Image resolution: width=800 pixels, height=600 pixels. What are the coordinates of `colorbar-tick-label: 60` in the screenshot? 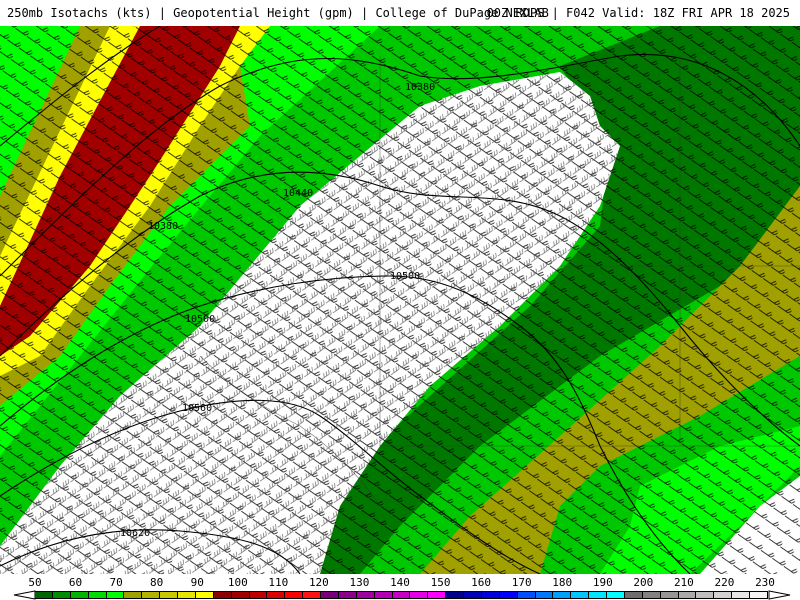 It's located at (75, 582).